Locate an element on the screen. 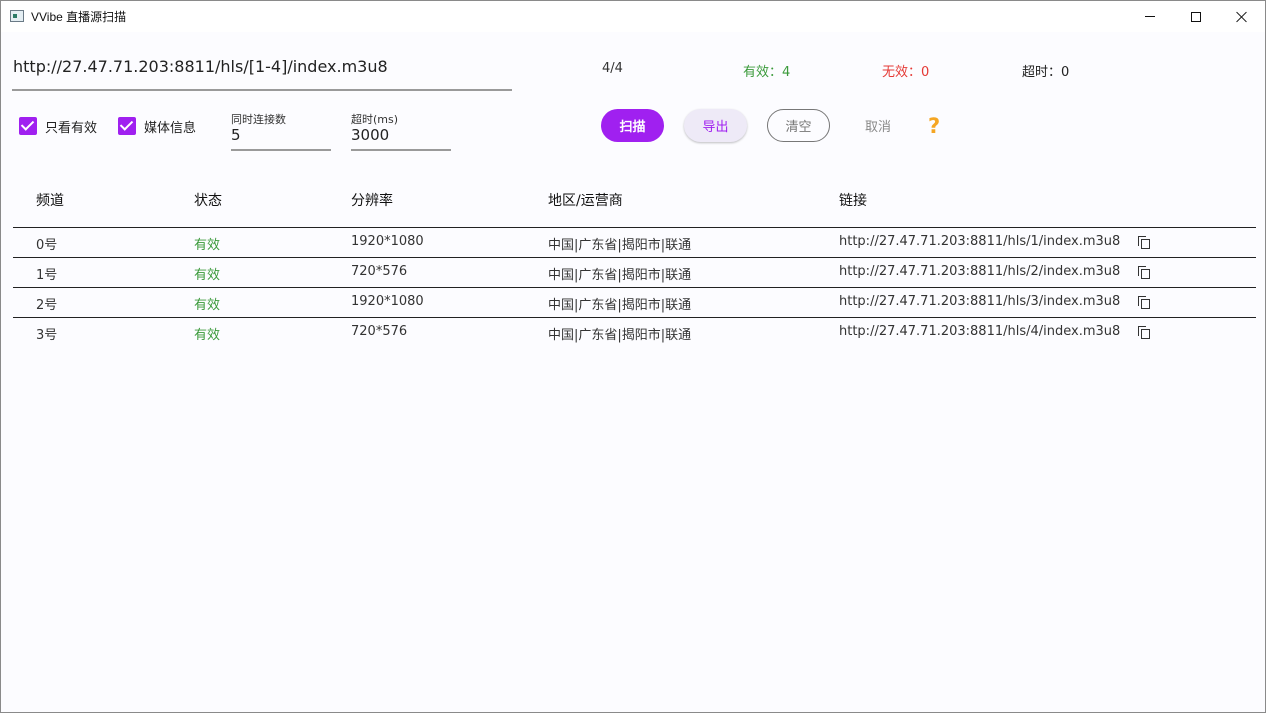 The image size is (1266, 713). close-icon is located at coordinates (1242, 17).